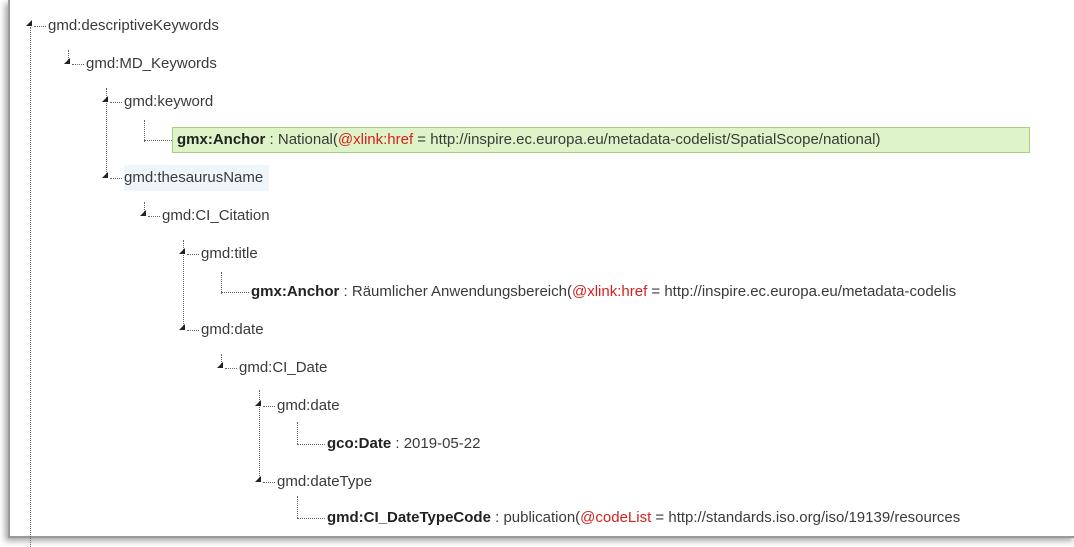 The height and width of the screenshot is (547, 1074). I want to click on node-label: gmd:descriptiveKeywords, so click(133, 25).